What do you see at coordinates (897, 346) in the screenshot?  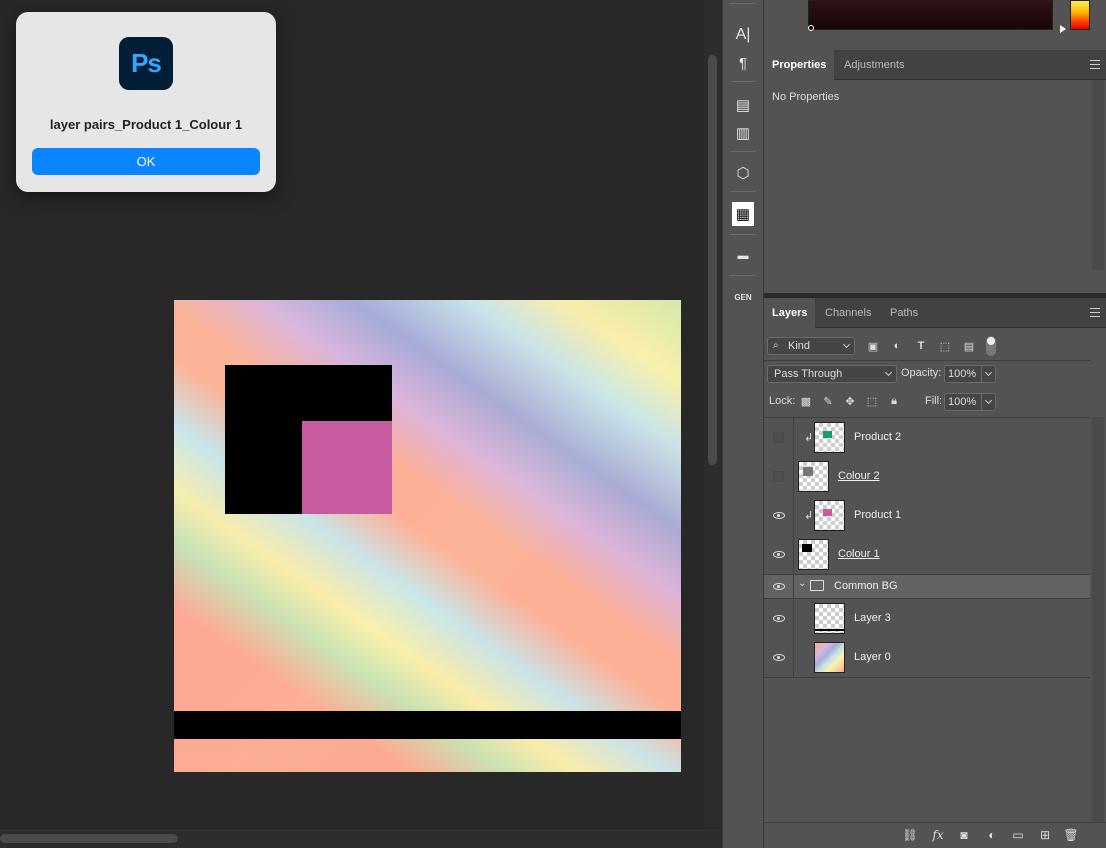 I see `filter-adjustment-icon: ◐` at bounding box center [897, 346].